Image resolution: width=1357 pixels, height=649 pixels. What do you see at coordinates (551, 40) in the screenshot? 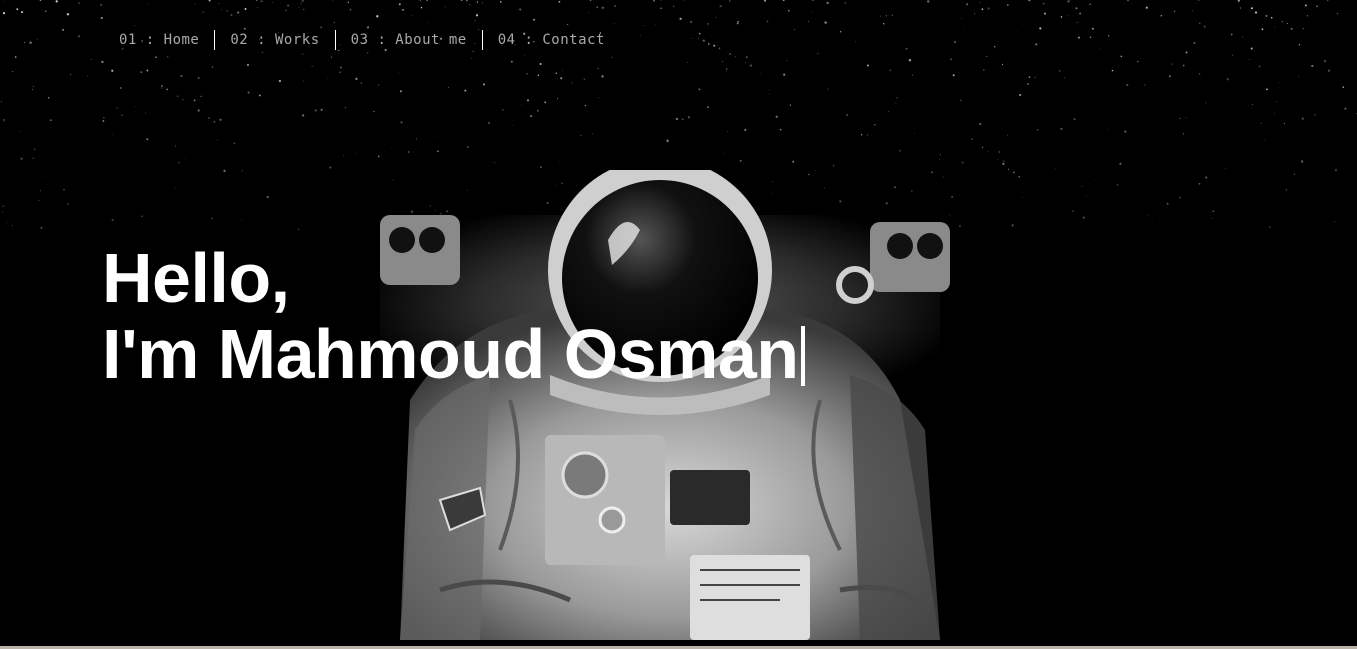
I see `nav-item-contact: 04 : Contact` at bounding box center [551, 40].